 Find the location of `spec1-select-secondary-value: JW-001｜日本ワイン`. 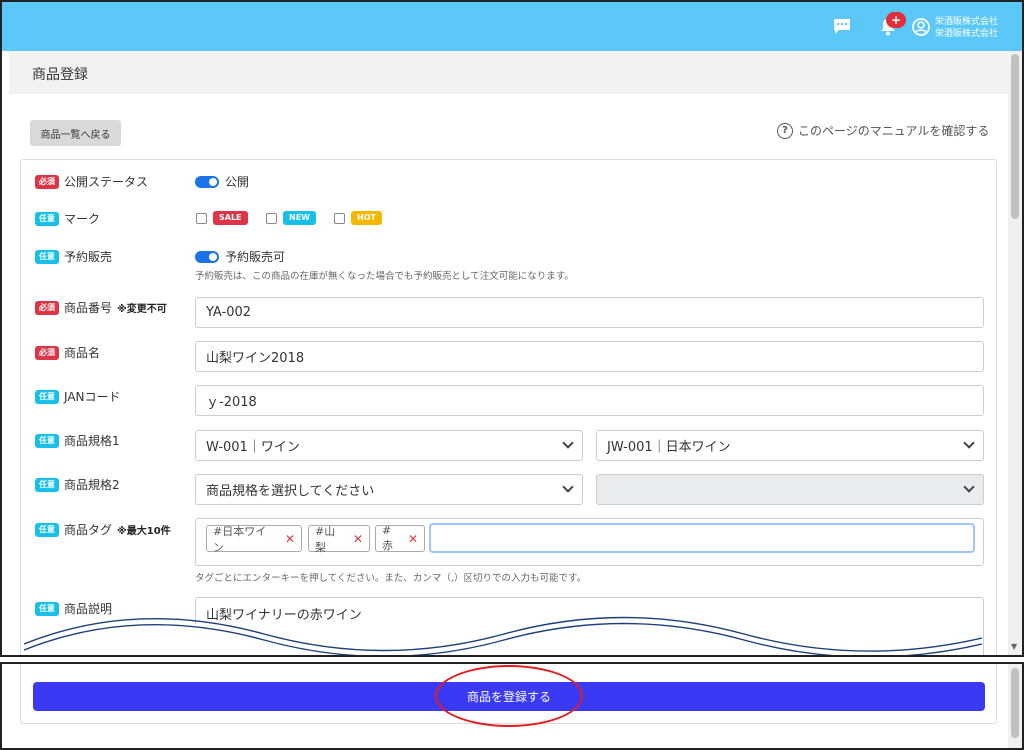

spec1-select-secondary-value: JW-001｜日本ワイン is located at coordinates (669, 447).